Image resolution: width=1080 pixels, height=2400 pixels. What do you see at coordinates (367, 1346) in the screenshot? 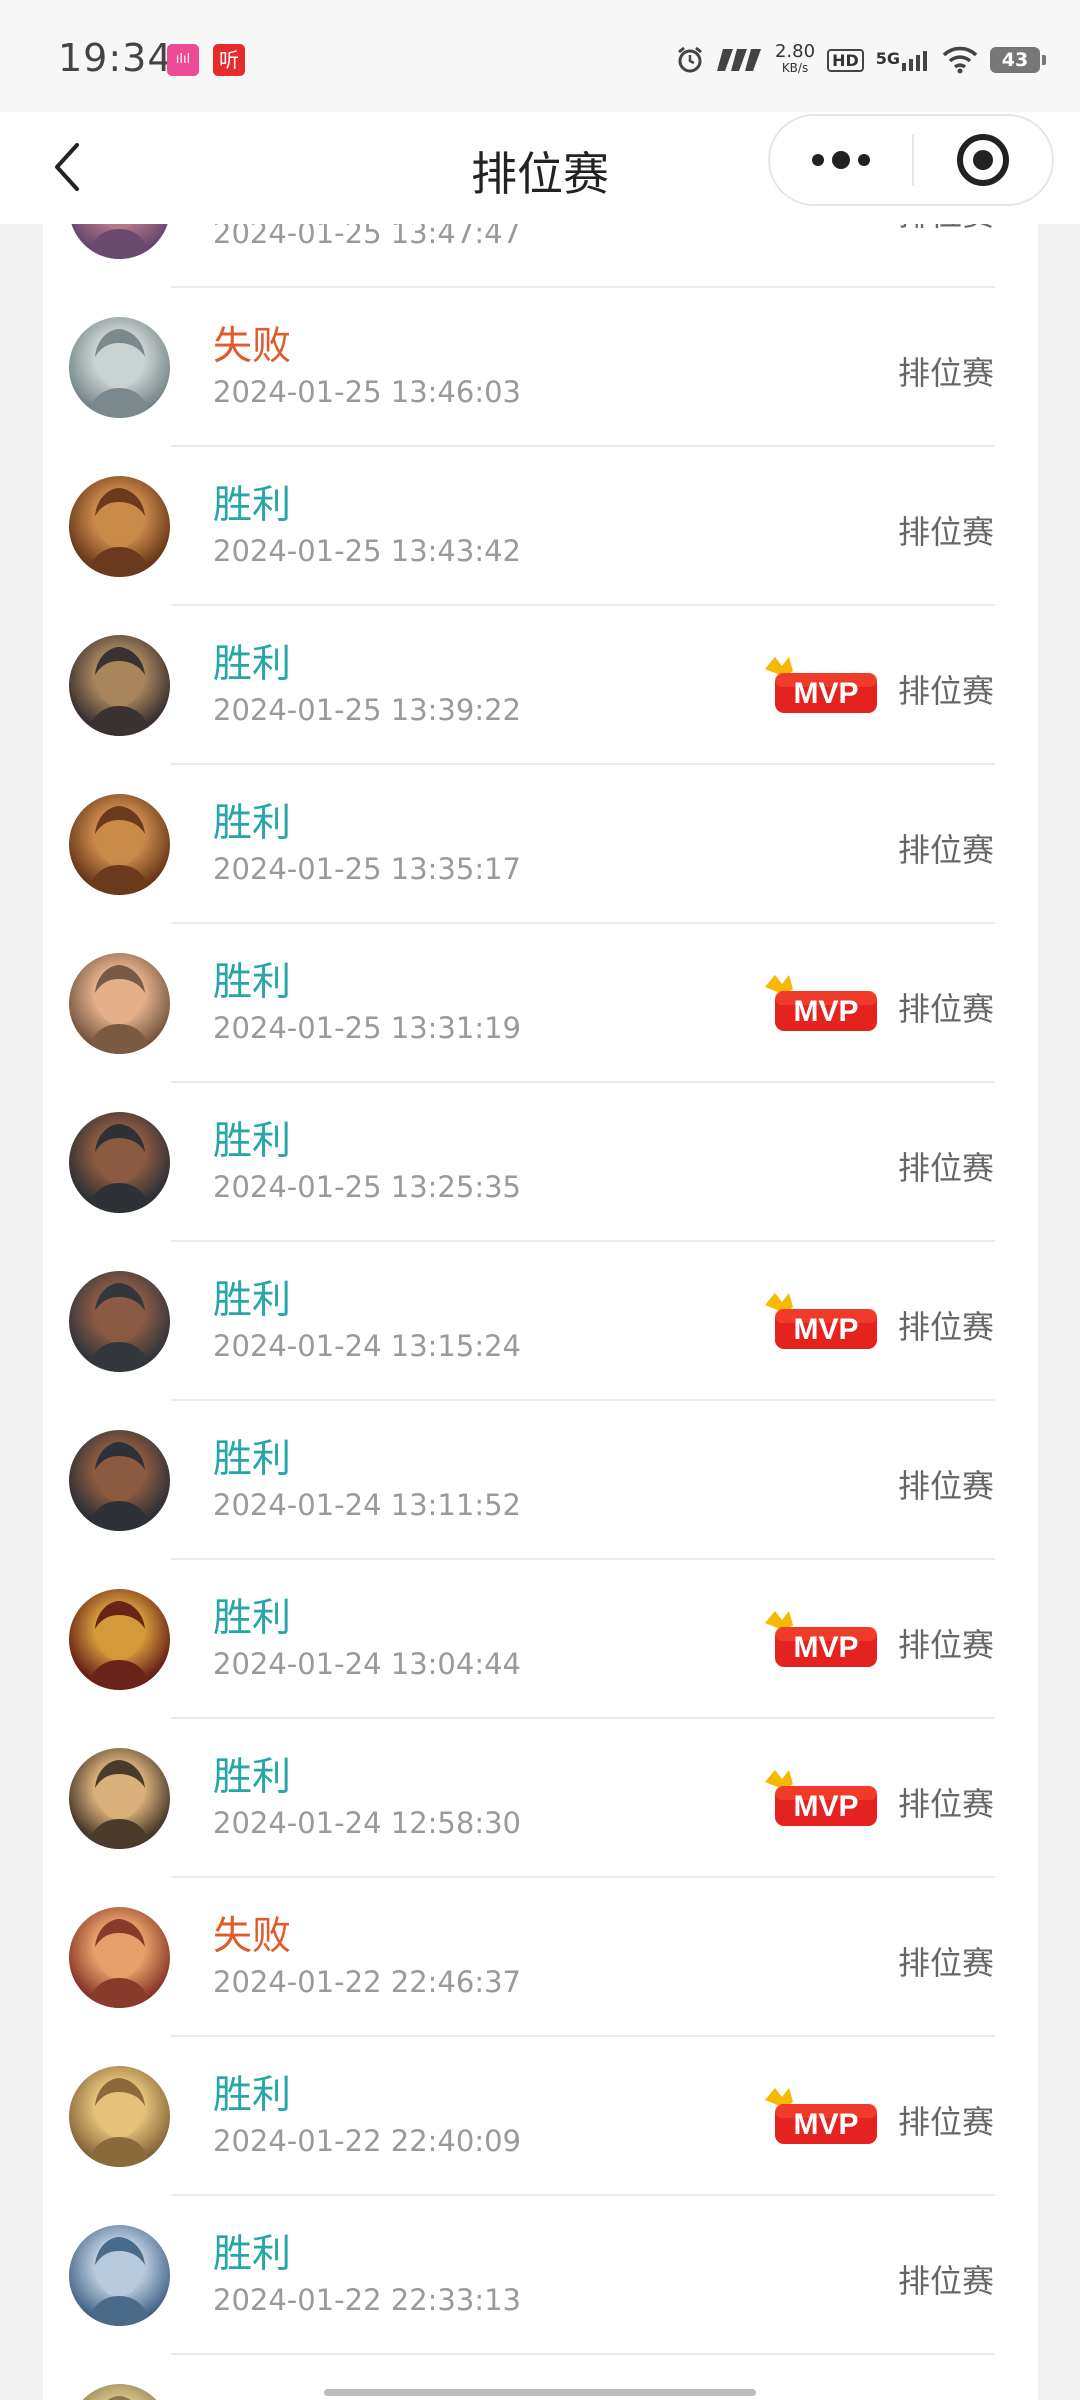
I see `match-time: 2024-01-24 13:15:24` at bounding box center [367, 1346].